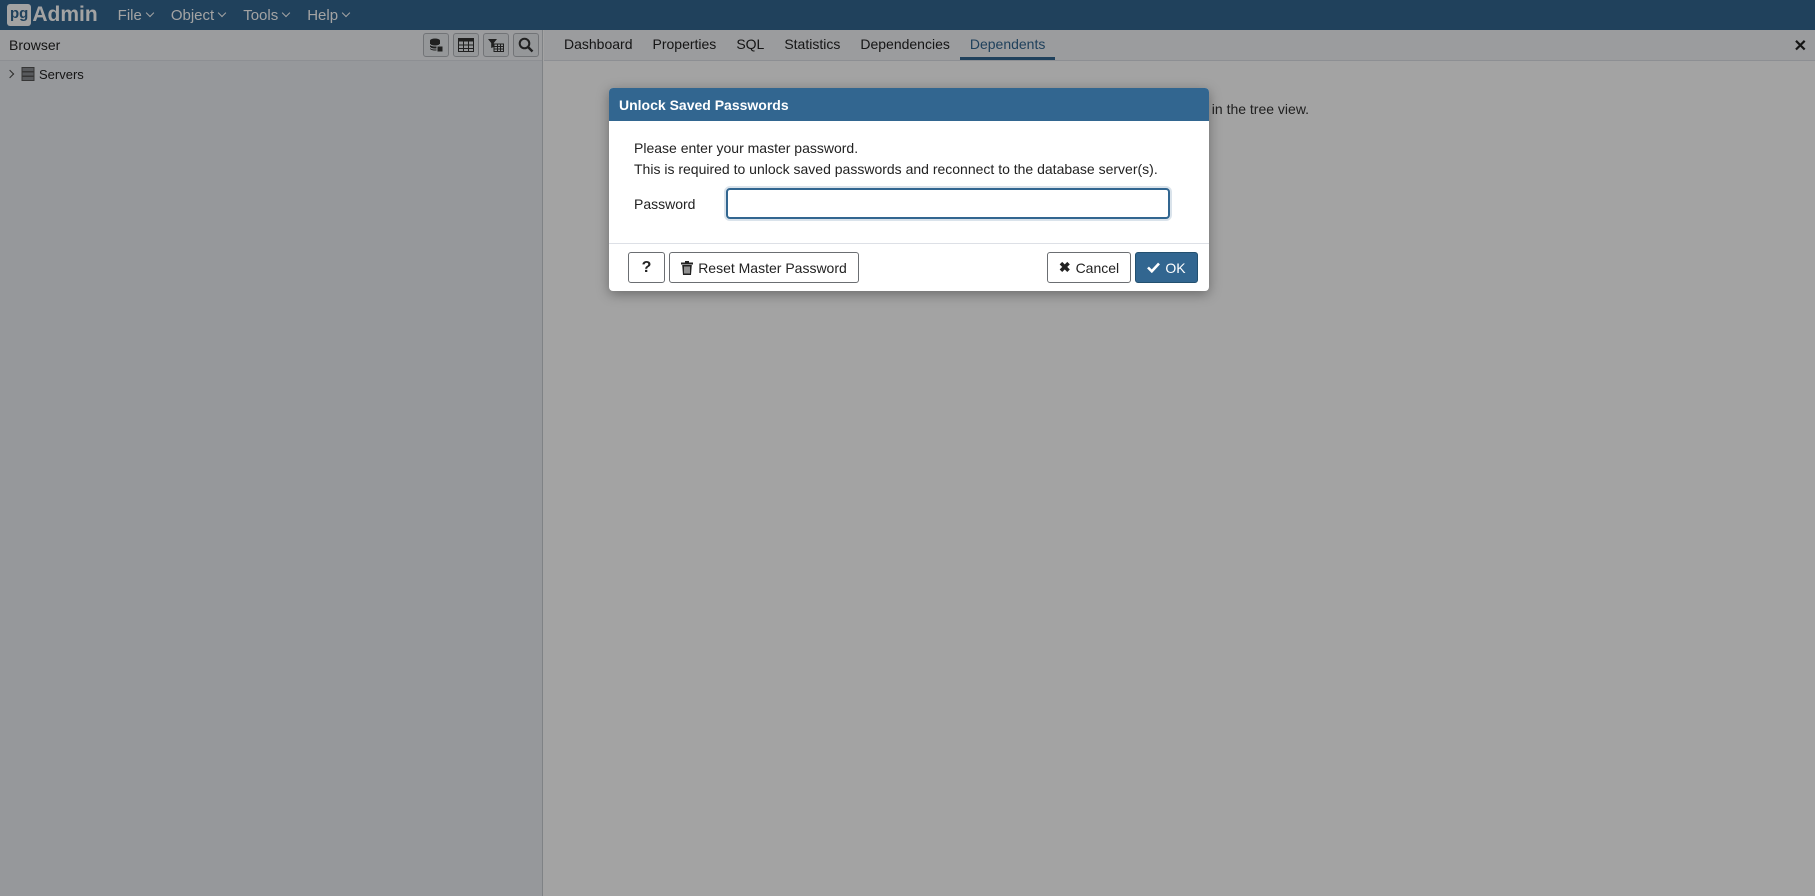 This screenshot has width=1815, height=896. I want to click on cancel-button: ✖ Cancel, so click(1089, 267).